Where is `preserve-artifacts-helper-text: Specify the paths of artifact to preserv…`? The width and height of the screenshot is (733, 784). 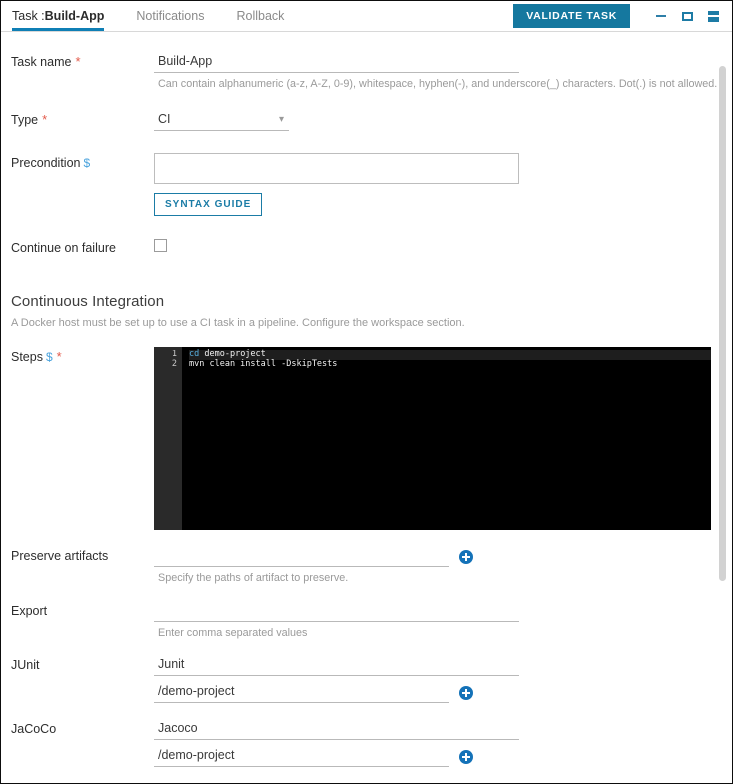
preserve-artifacts-helper-text: Specify the paths of artifact to preserv… is located at coordinates (253, 578).